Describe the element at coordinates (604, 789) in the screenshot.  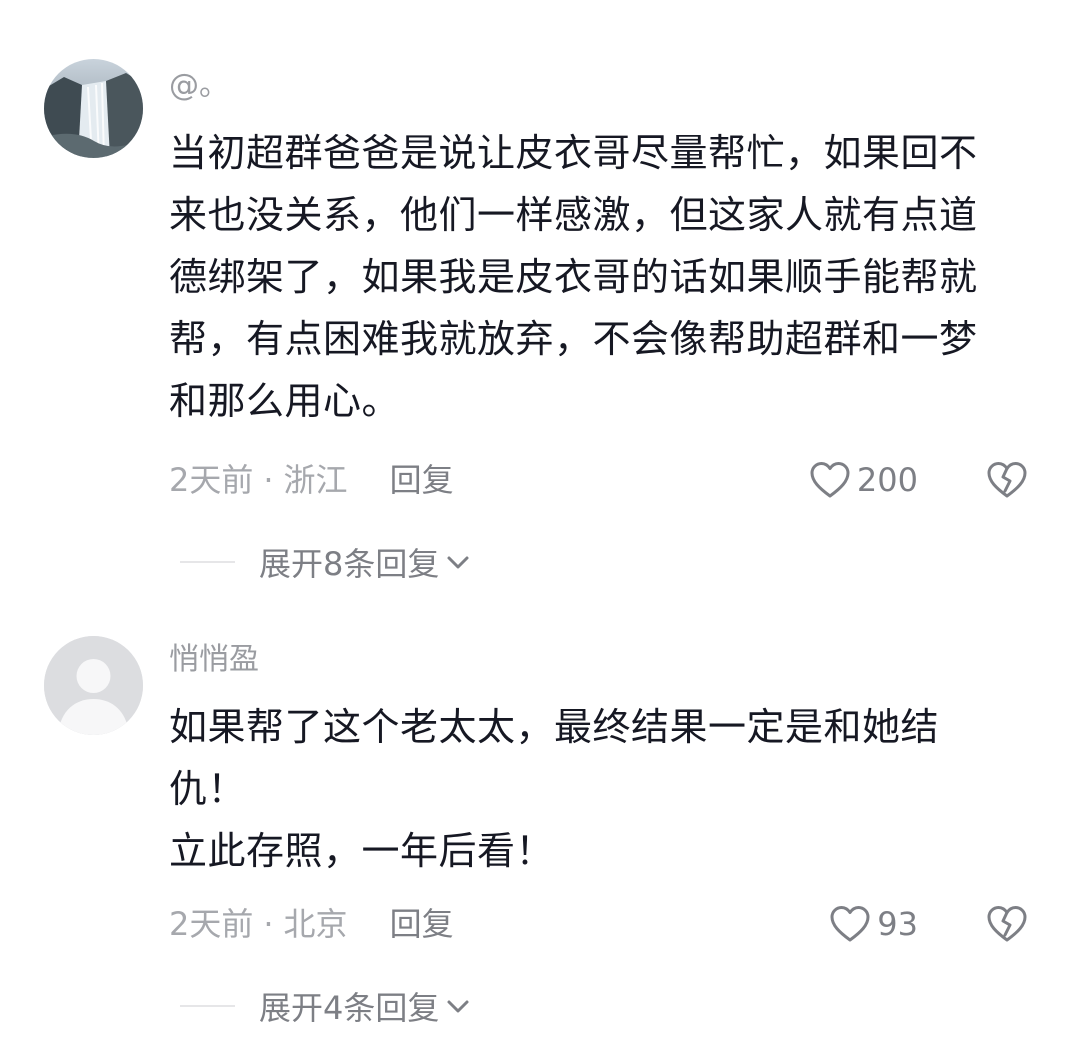
I see `comment-text: 如果帮了这个老太太，最终结果一定是和她结 仇！ 立此存照，一年后看！` at that location.